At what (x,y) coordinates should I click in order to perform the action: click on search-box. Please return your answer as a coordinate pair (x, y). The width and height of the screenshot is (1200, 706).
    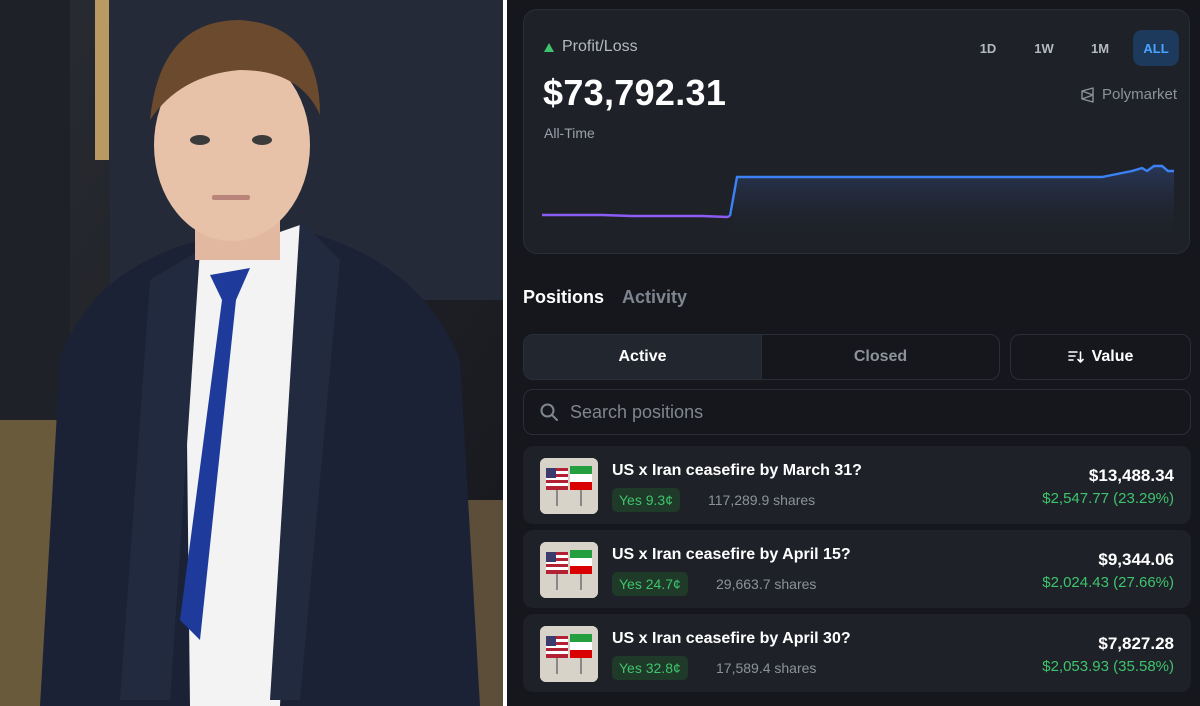
    Looking at the image, I should click on (857, 412).